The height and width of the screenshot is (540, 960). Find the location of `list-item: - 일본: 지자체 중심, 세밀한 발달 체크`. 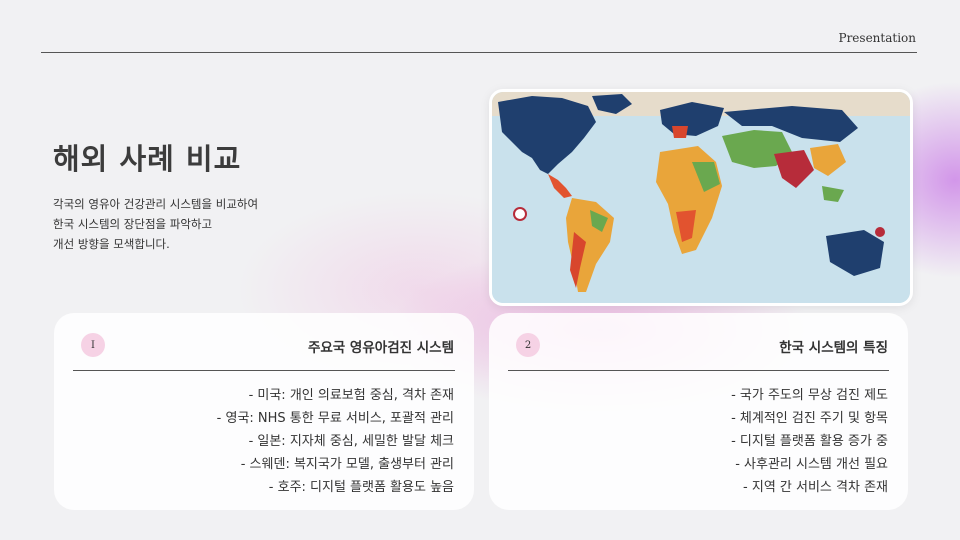

list-item: - 일본: 지자체 중심, 세밀한 발달 체크 is located at coordinates (351, 441).